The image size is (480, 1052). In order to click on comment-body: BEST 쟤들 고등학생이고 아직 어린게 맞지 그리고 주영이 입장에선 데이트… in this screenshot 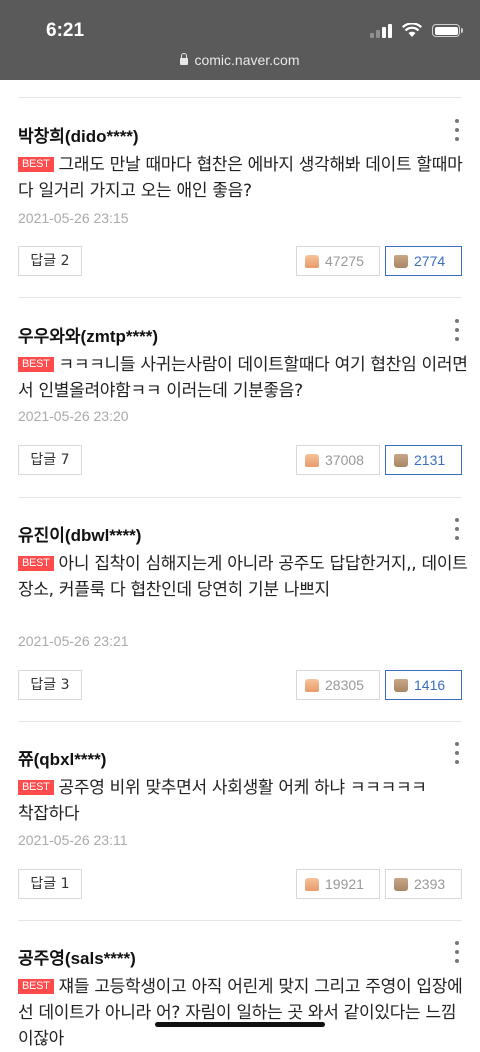, I will do `click(243, 1013)`.